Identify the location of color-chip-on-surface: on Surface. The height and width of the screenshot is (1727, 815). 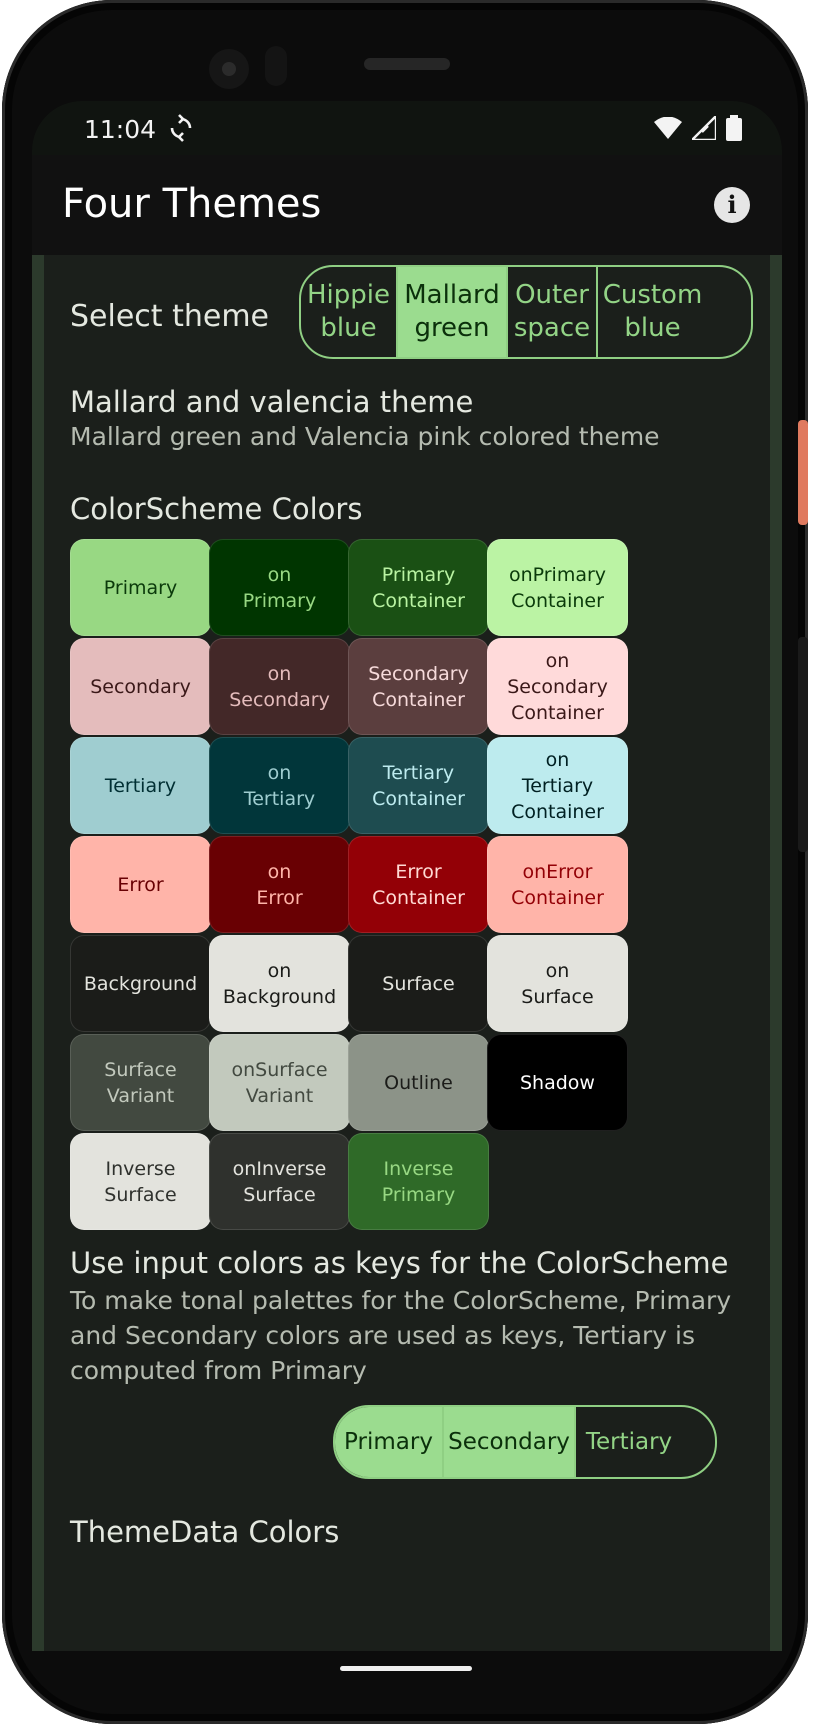
(557, 983).